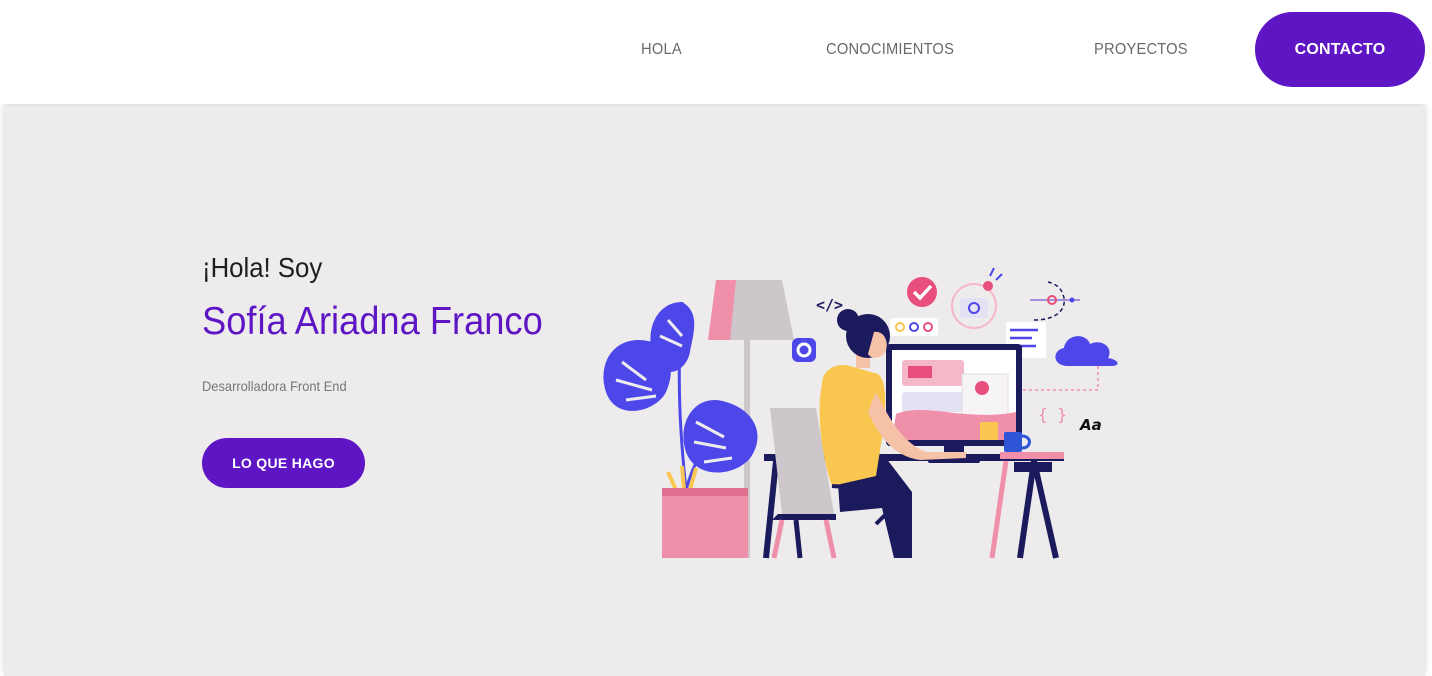  Describe the element at coordinates (1340, 49) in the screenshot. I see `contact-button: CONTACTO` at that location.